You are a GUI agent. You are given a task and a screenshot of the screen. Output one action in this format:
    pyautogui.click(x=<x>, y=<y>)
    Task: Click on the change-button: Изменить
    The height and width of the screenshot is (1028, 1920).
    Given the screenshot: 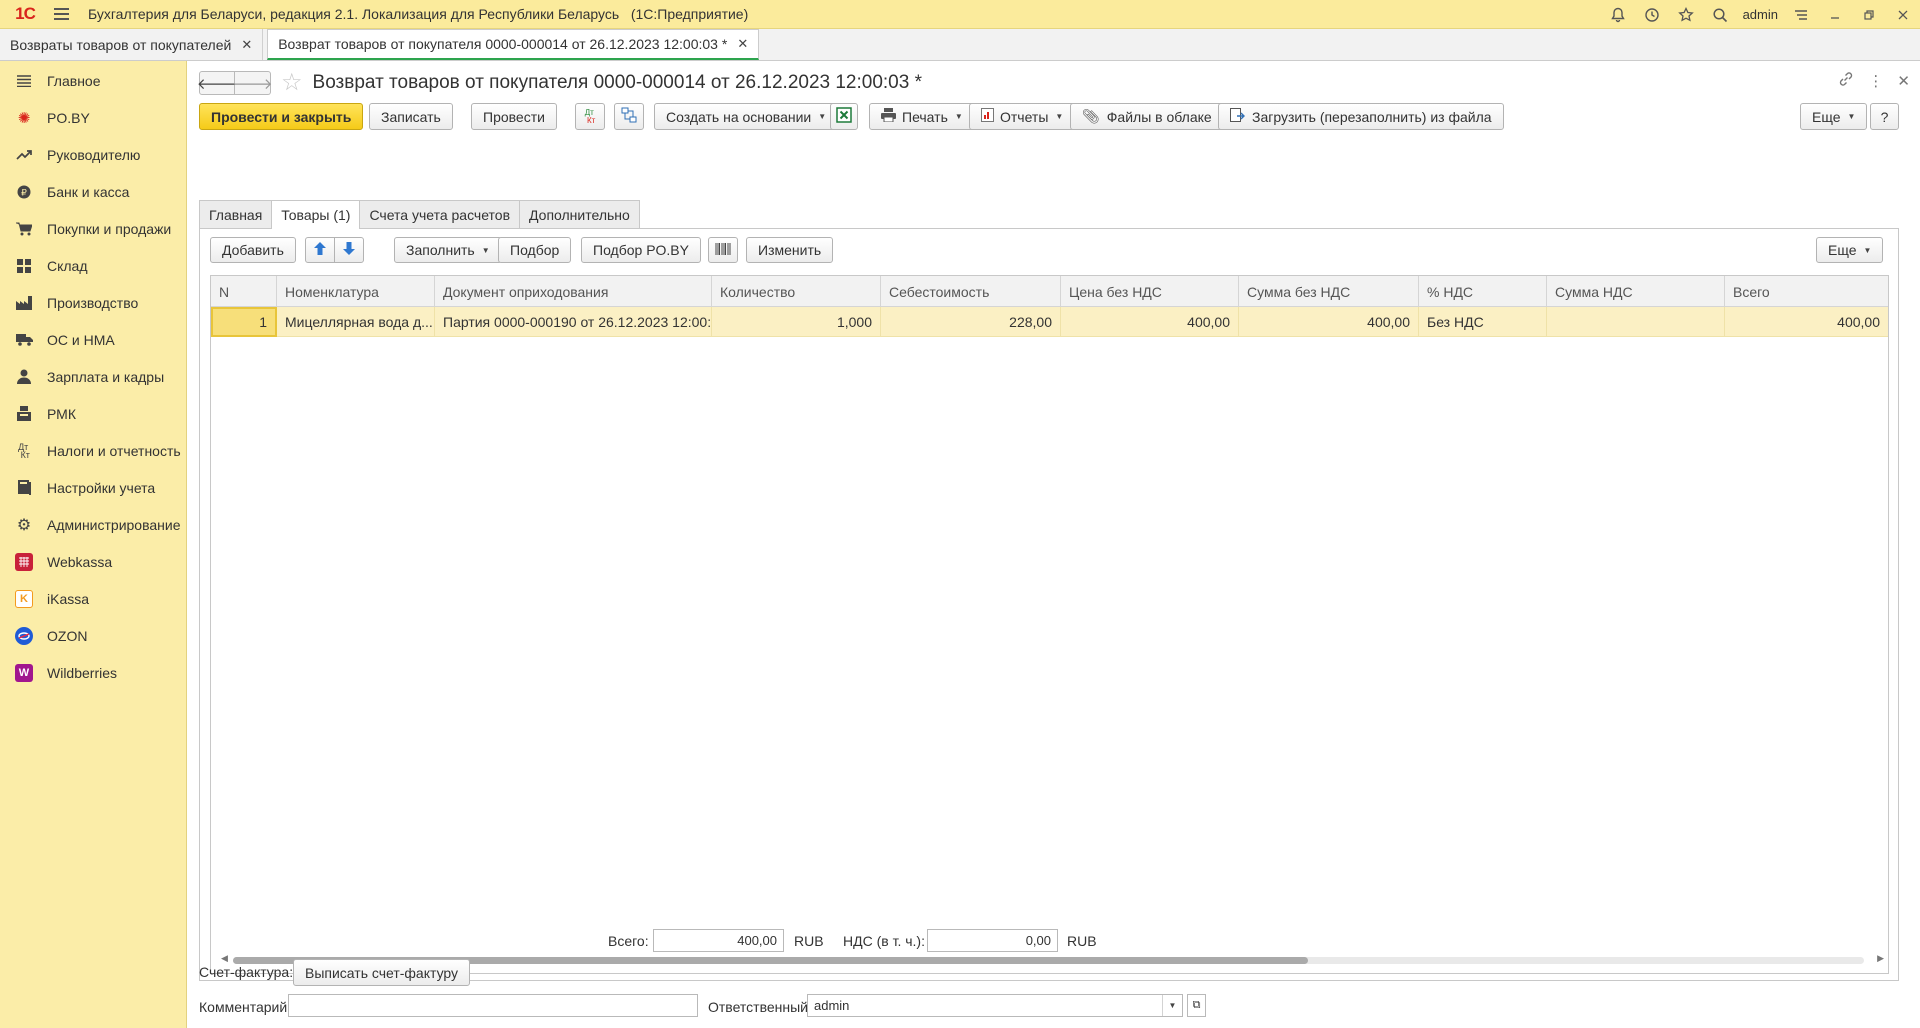 What is the action you would take?
    pyautogui.click(x=790, y=250)
    